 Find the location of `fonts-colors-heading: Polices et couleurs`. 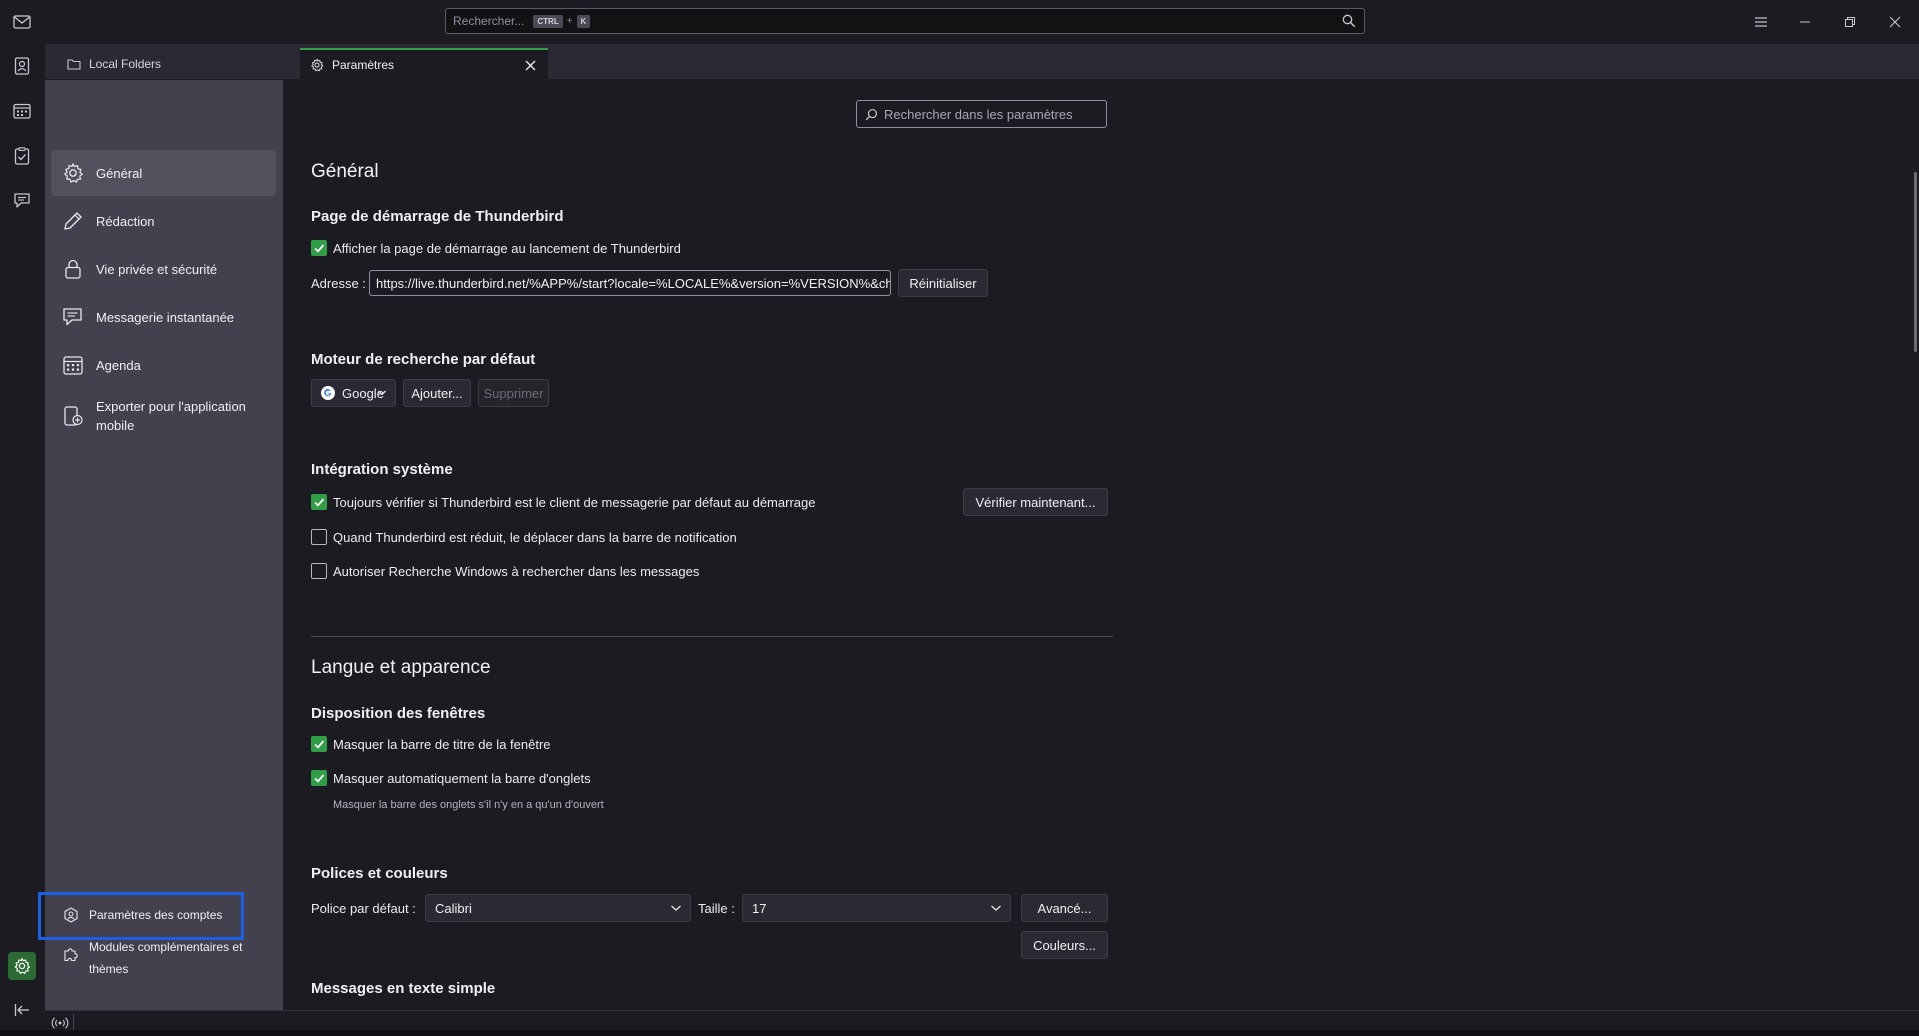

fonts-colors-heading: Polices et couleurs is located at coordinates (379, 873).